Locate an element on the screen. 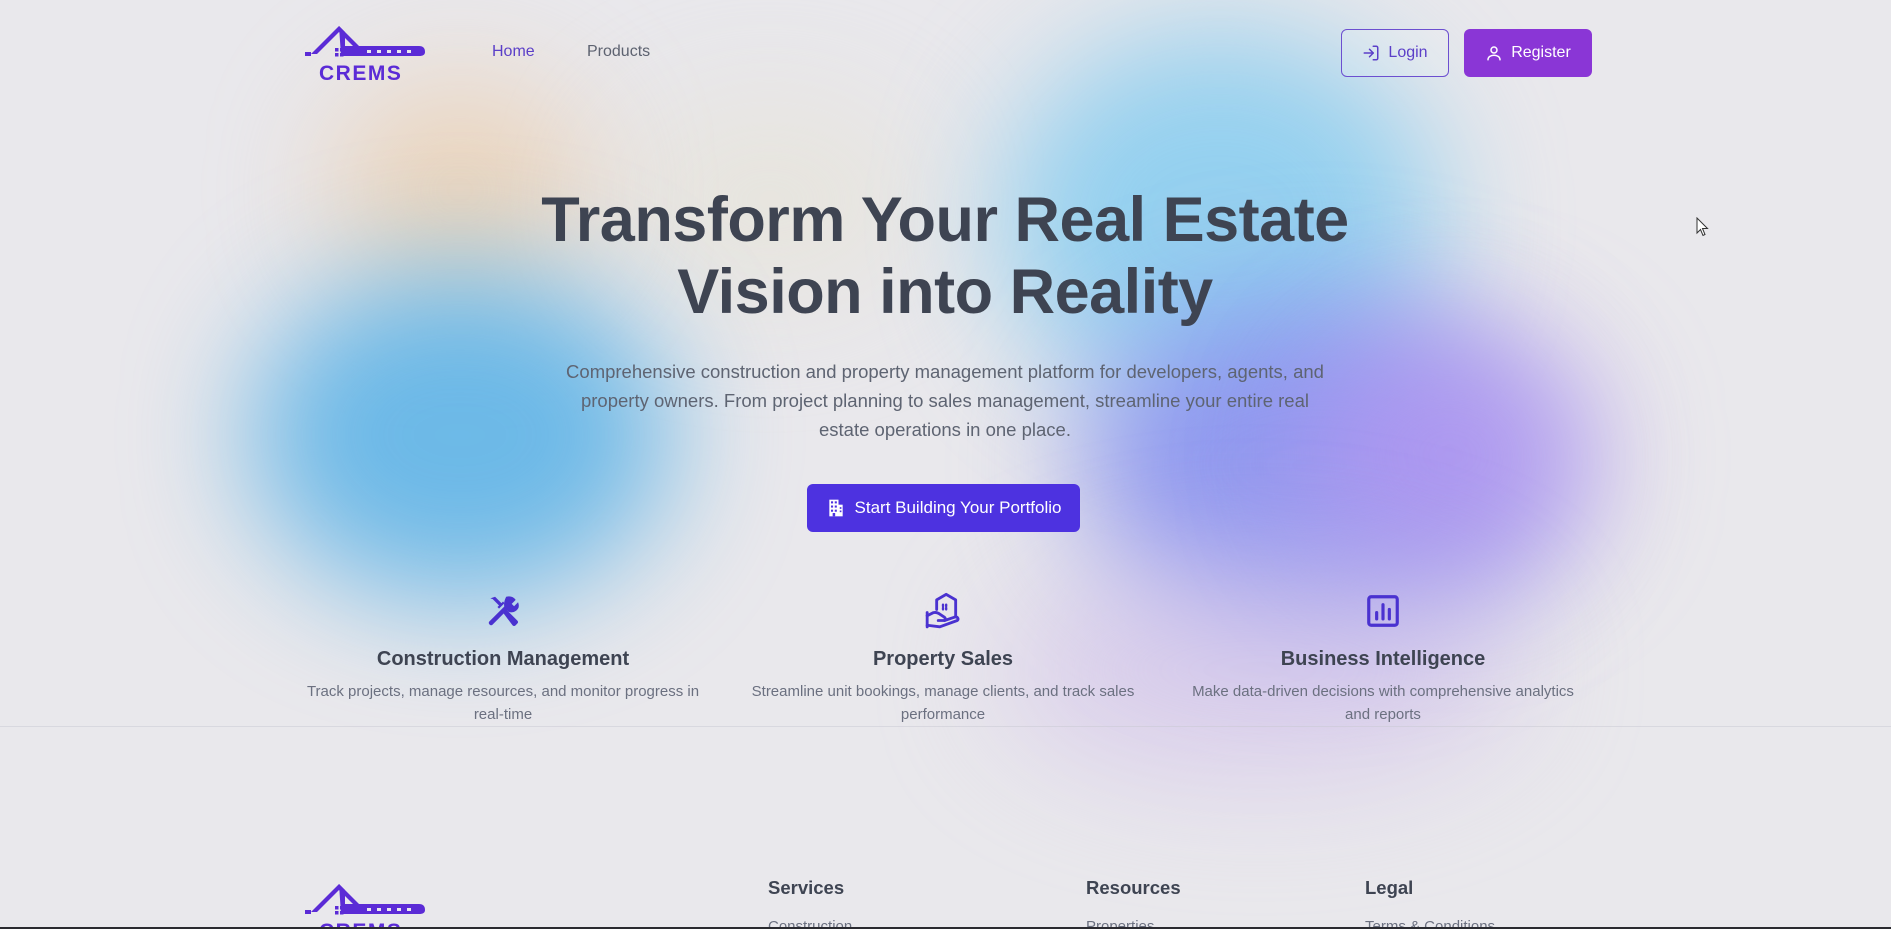 The width and height of the screenshot is (1891, 929). section-divider is located at coordinates (945, 726).